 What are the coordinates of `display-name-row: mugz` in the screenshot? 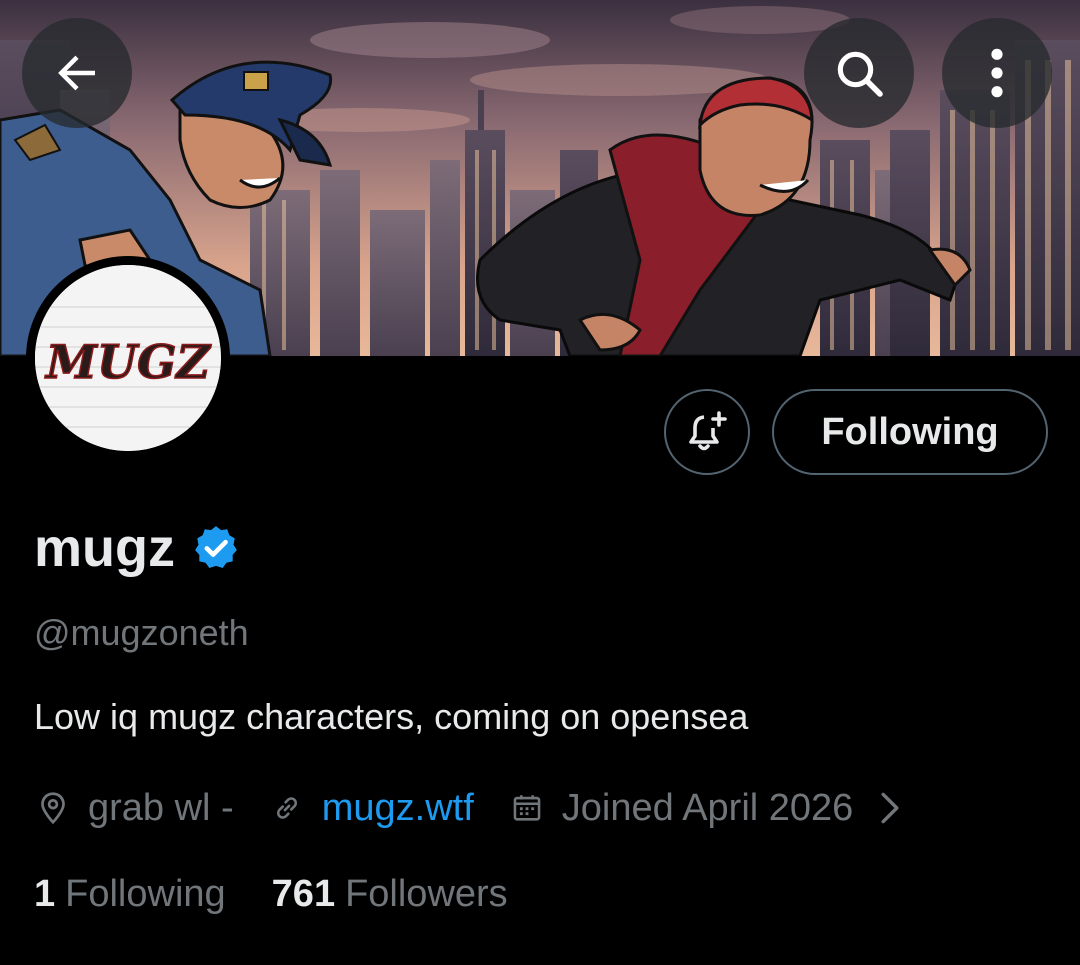 It's located at (137, 548).